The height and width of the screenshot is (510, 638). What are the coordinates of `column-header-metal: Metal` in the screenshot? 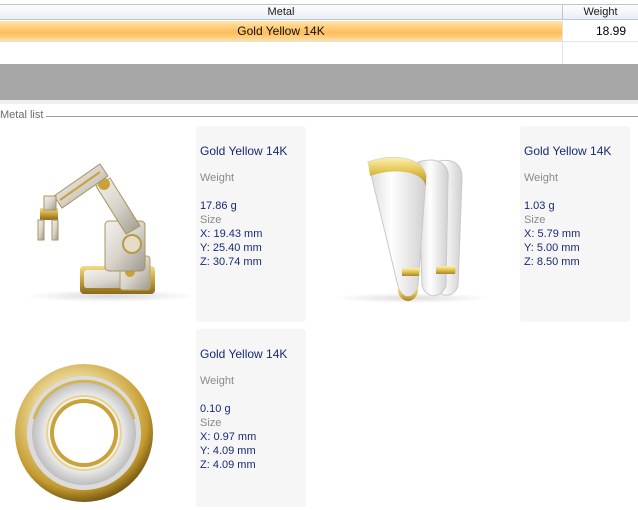 It's located at (281, 12).